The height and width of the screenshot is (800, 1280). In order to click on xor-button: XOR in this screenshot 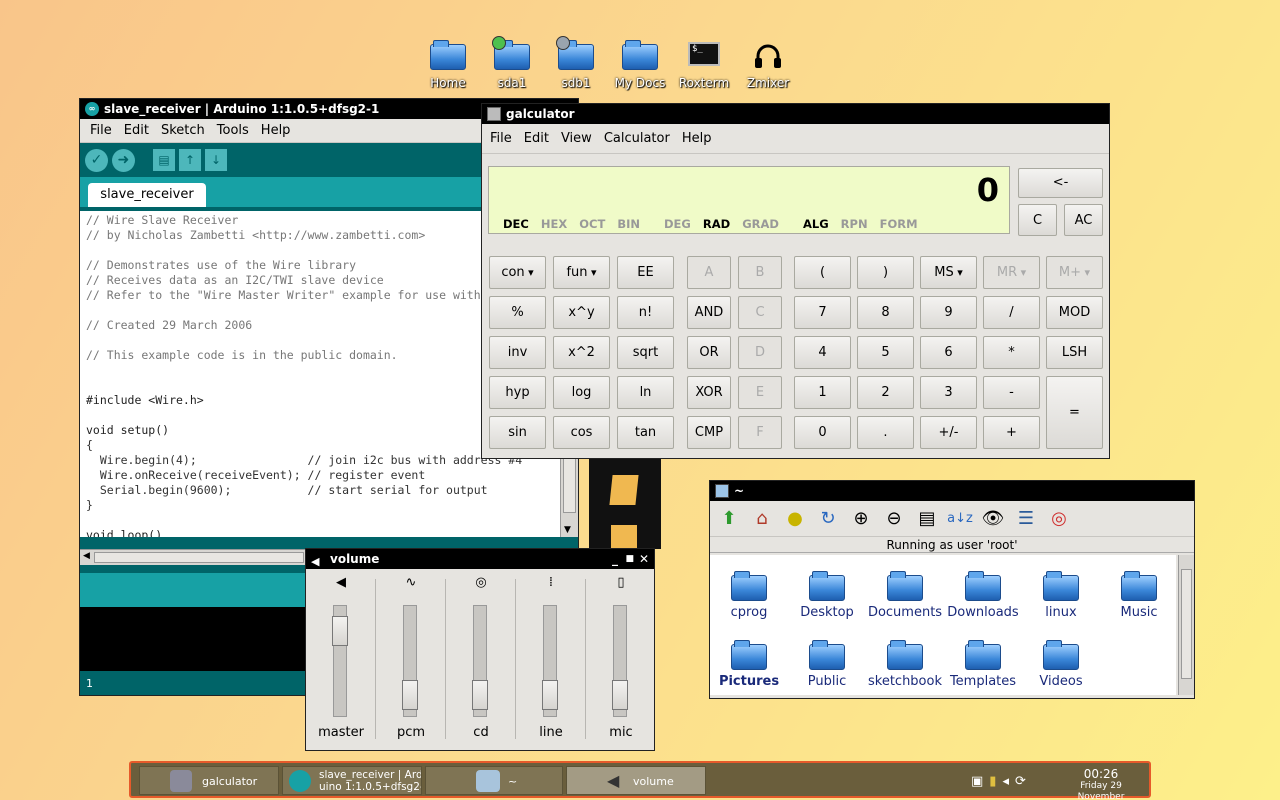, I will do `click(709, 392)`.